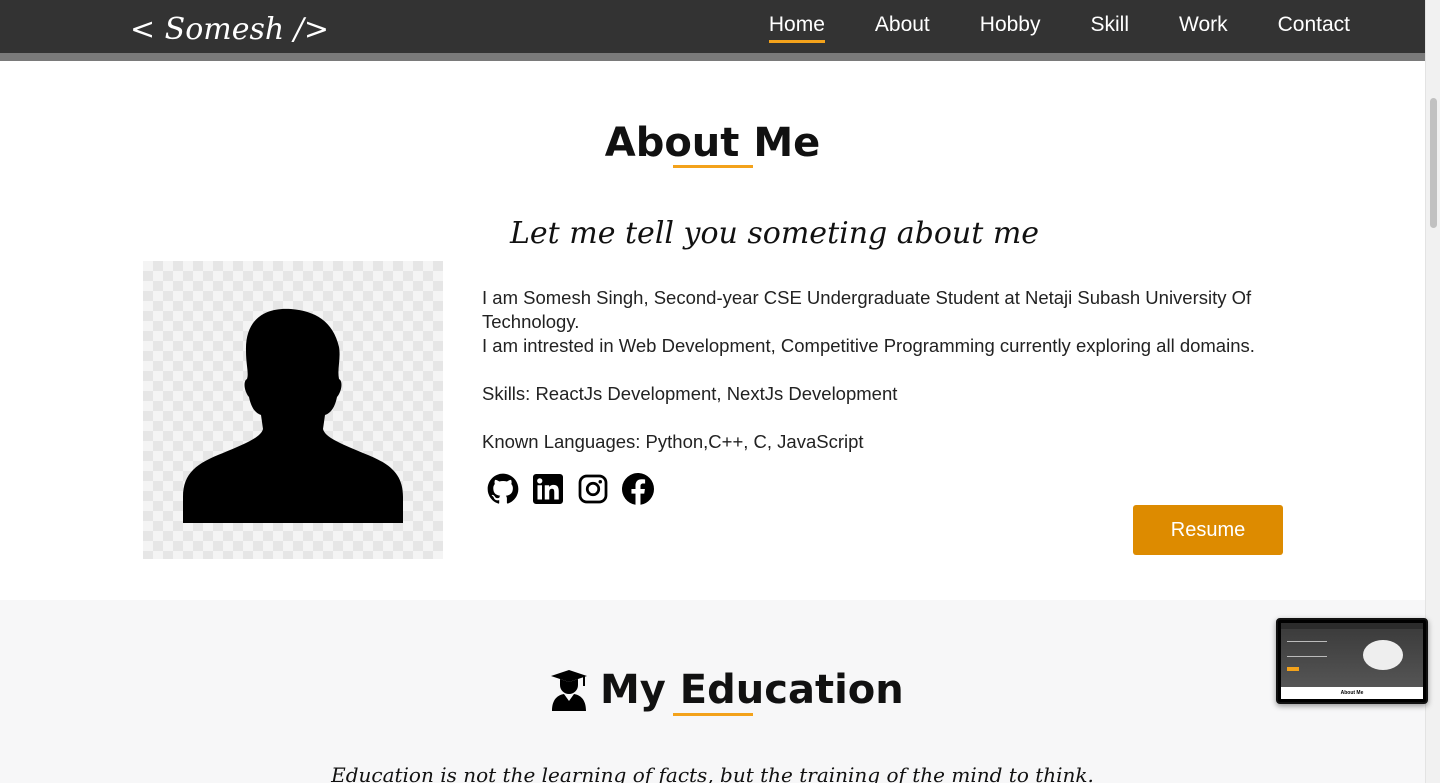 This screenshot has width=1440, height=783. Describe the element at coordinates (229, 30) in the screenshot. I see `brand-logo: < Somesh />` at that location.